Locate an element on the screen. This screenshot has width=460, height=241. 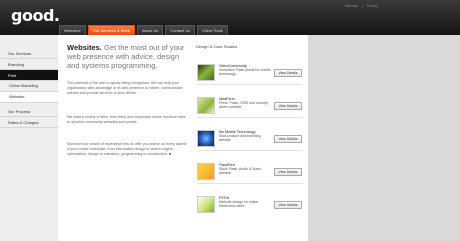
utility-links: Sitemap | Privacy is located at coordinates (360, 6).